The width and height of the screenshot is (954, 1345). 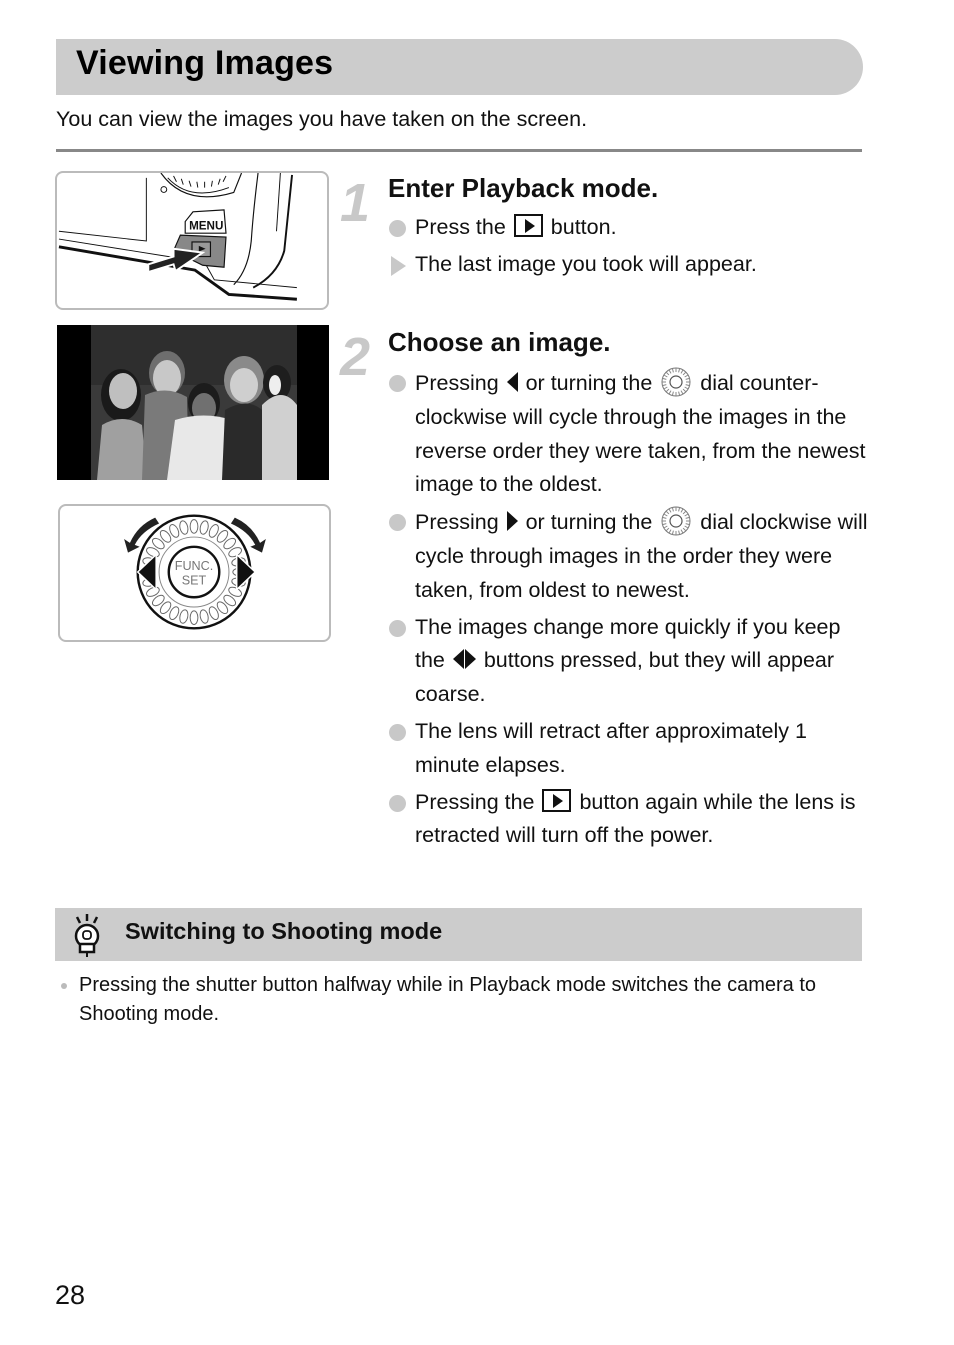 I want to click on playback-photo, so click(x=193, y=402).